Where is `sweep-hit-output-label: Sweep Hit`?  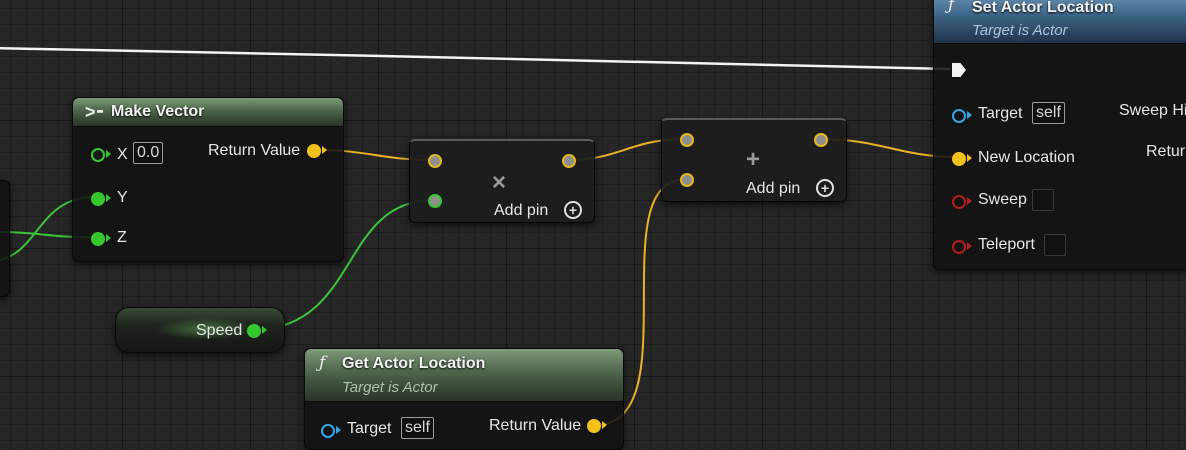 sweep-hit-output-label: Sweep Hit is located at coordinates (1152, 110).